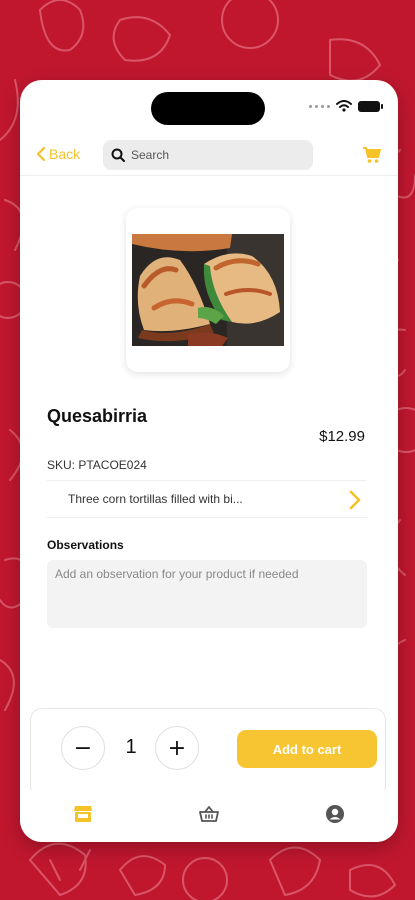 This screenshot has height=900, width=415. I want to click on observations-label: Observations, so click(85, 545).